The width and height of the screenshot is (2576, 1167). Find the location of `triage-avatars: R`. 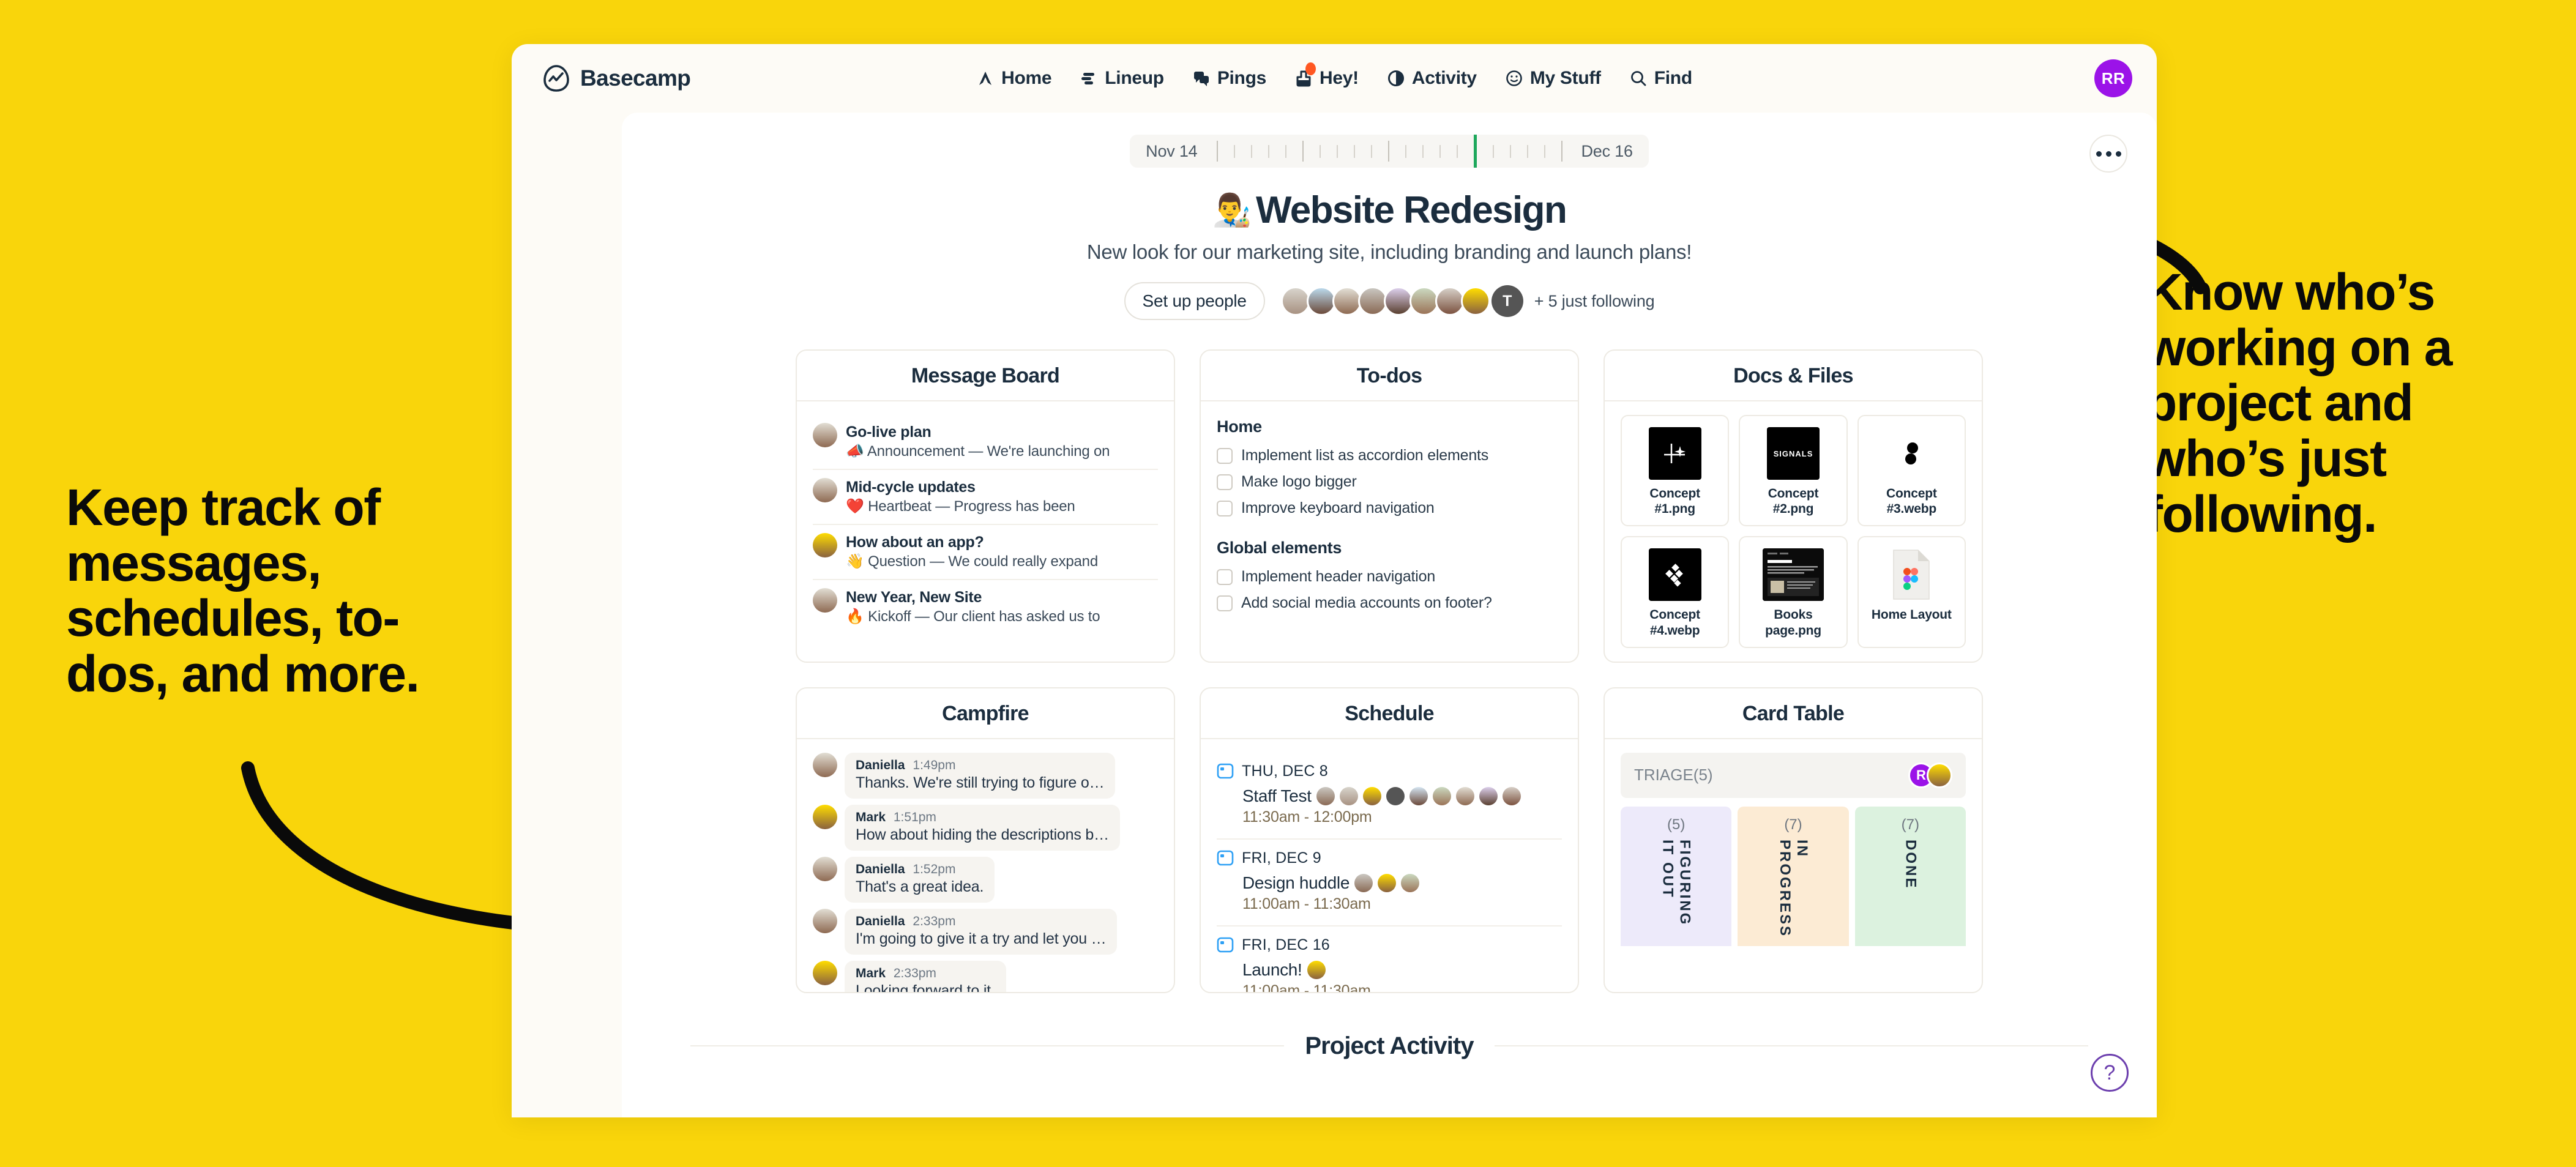

triage-avatars: R is located at coordinates (1930, 775).